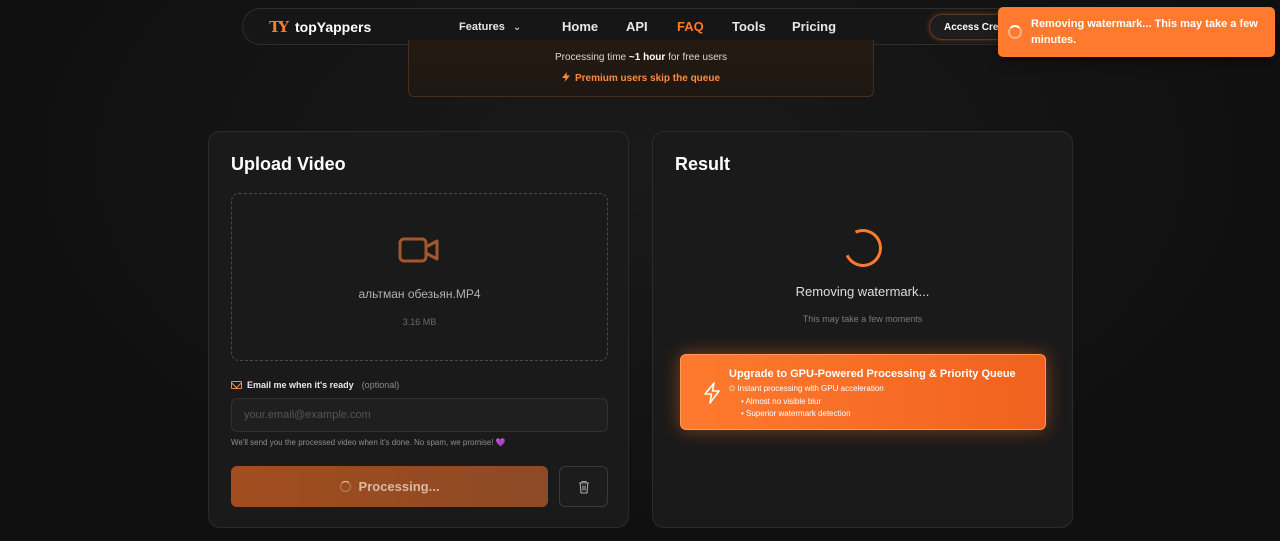 Image resolution: width=1280 pixels, height=541 pixels. Describe the element at coordinates (637, 26) in the screenshot. I see `nav-api: API` at that location.